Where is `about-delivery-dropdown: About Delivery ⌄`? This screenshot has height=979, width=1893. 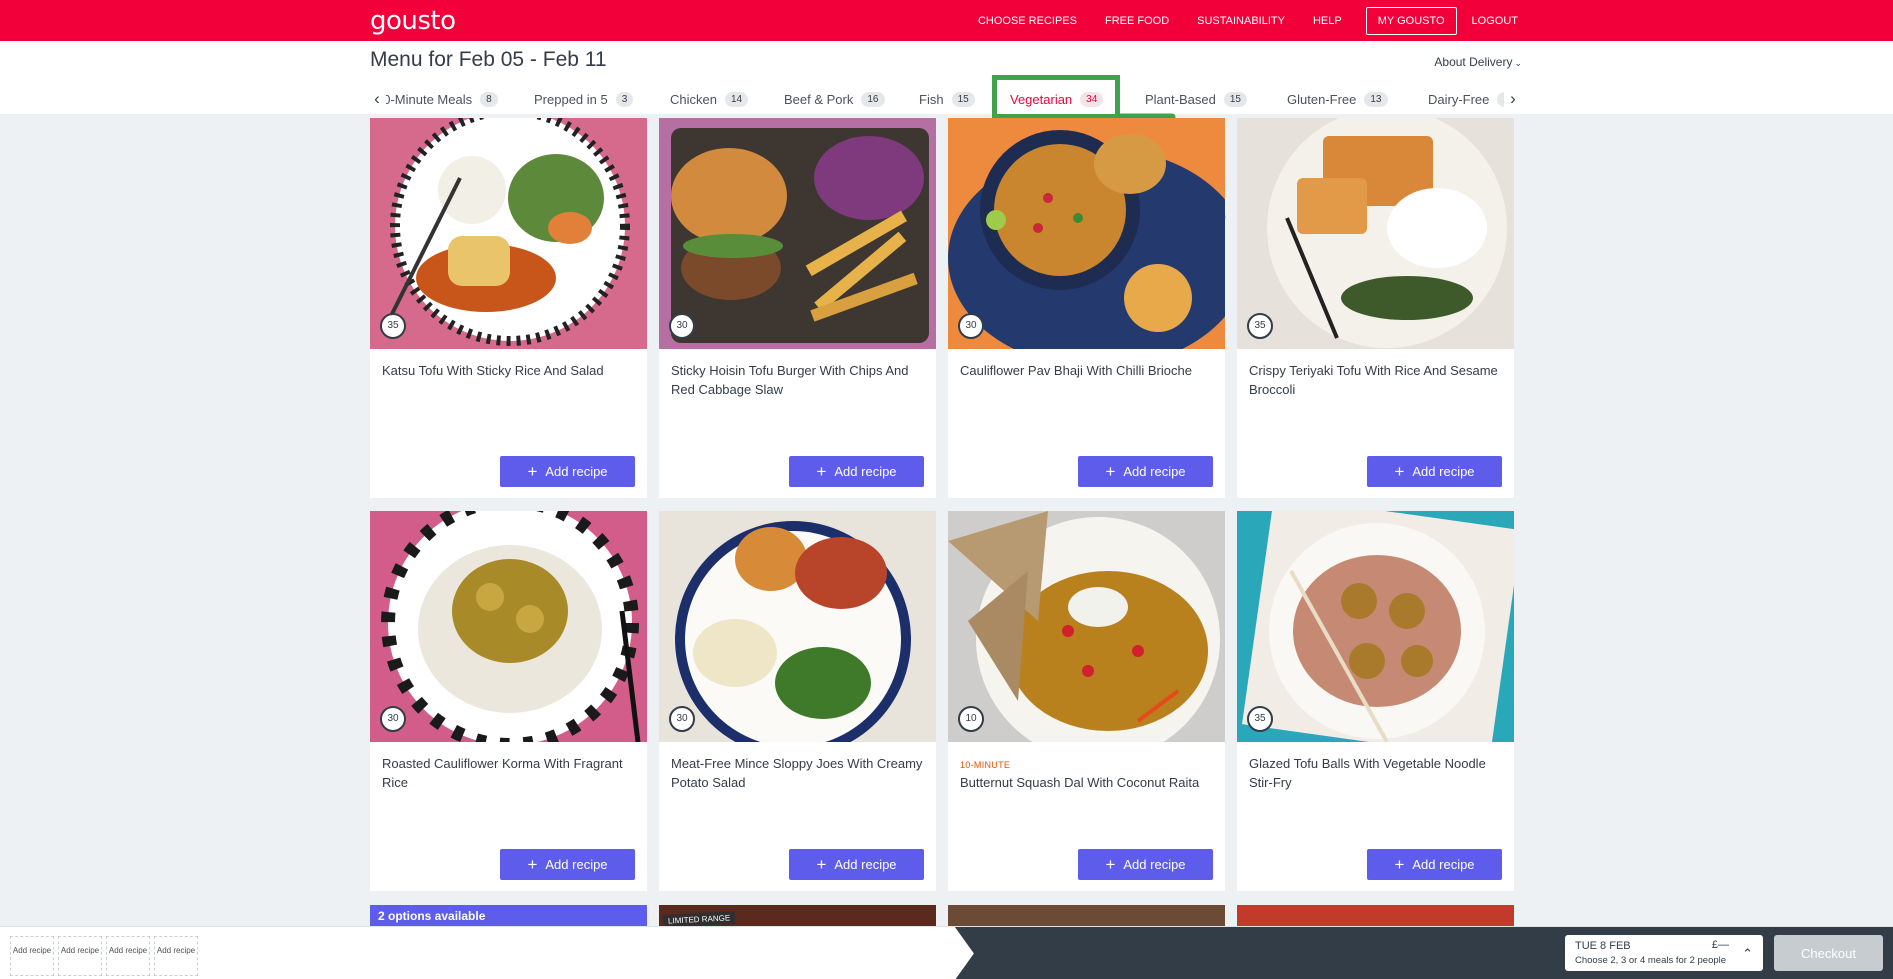
about-delivery-dropdown: About Delivery ⌄ is located at coordinates (1478, 62).